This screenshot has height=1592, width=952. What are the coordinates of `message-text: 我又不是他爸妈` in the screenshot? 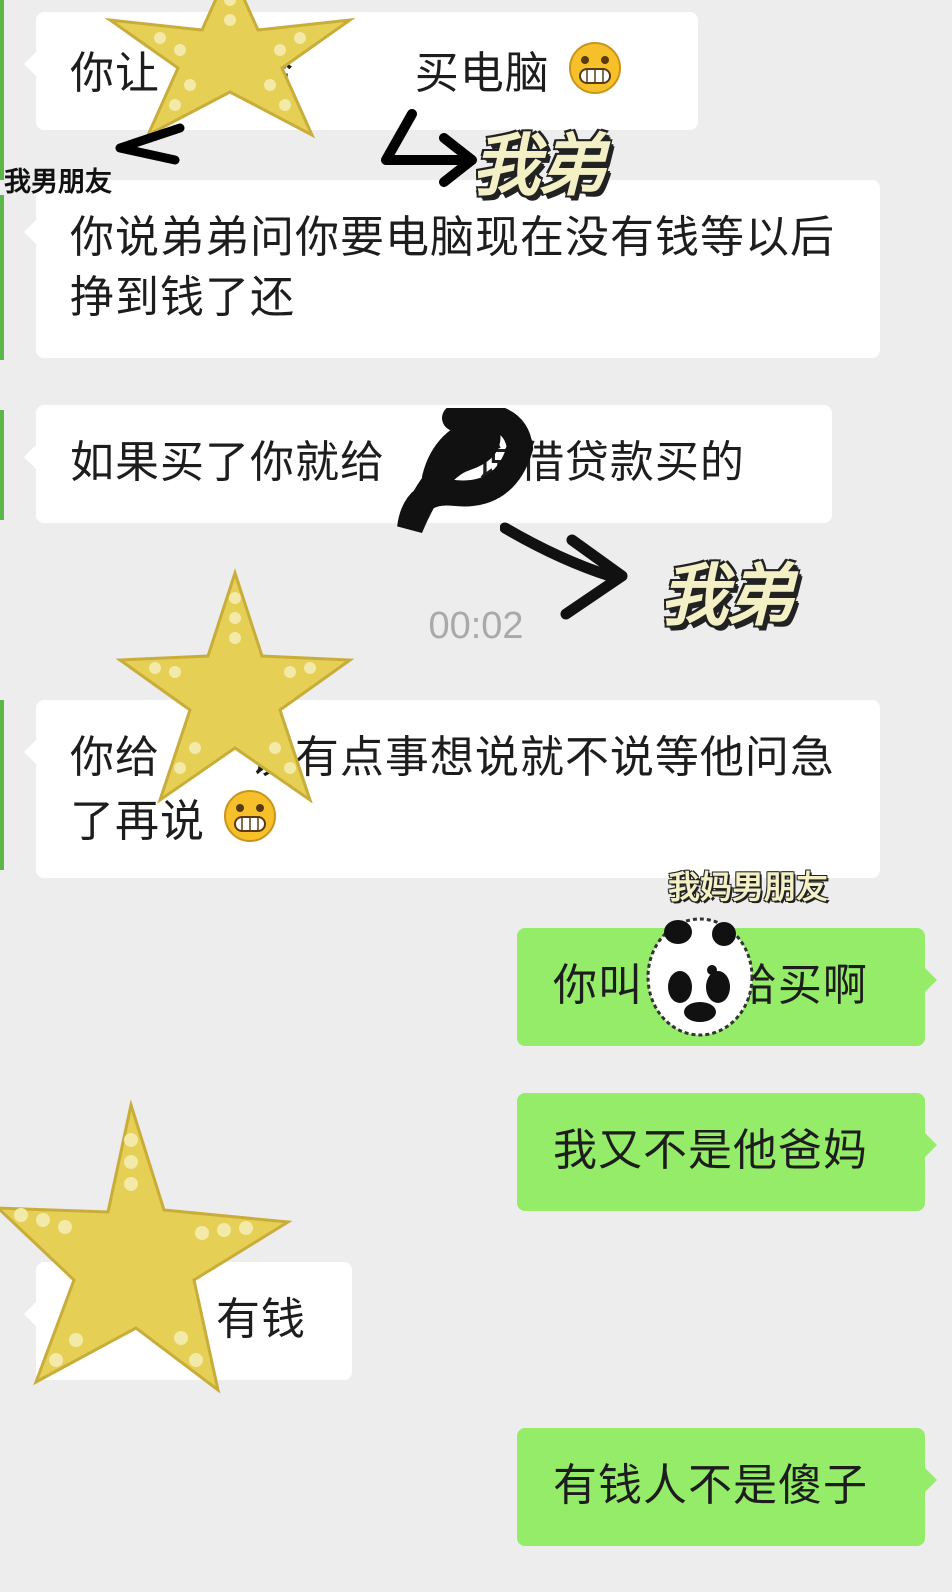 It's located at (710, 1150).